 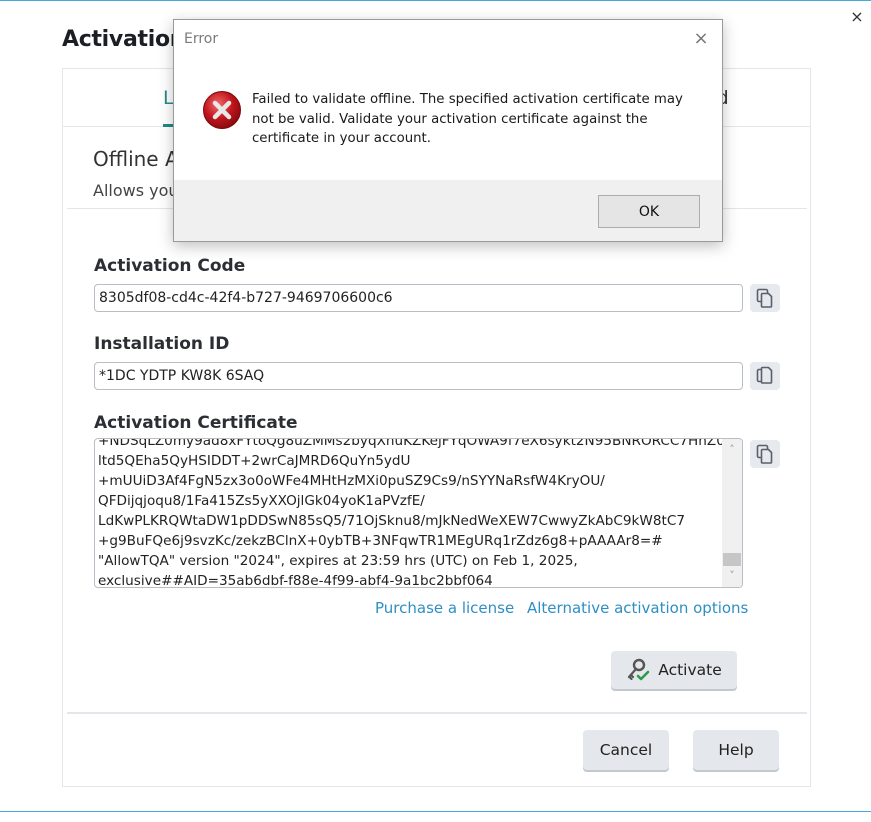 I want to click on help-button: Help, so click(x=736, y=750).